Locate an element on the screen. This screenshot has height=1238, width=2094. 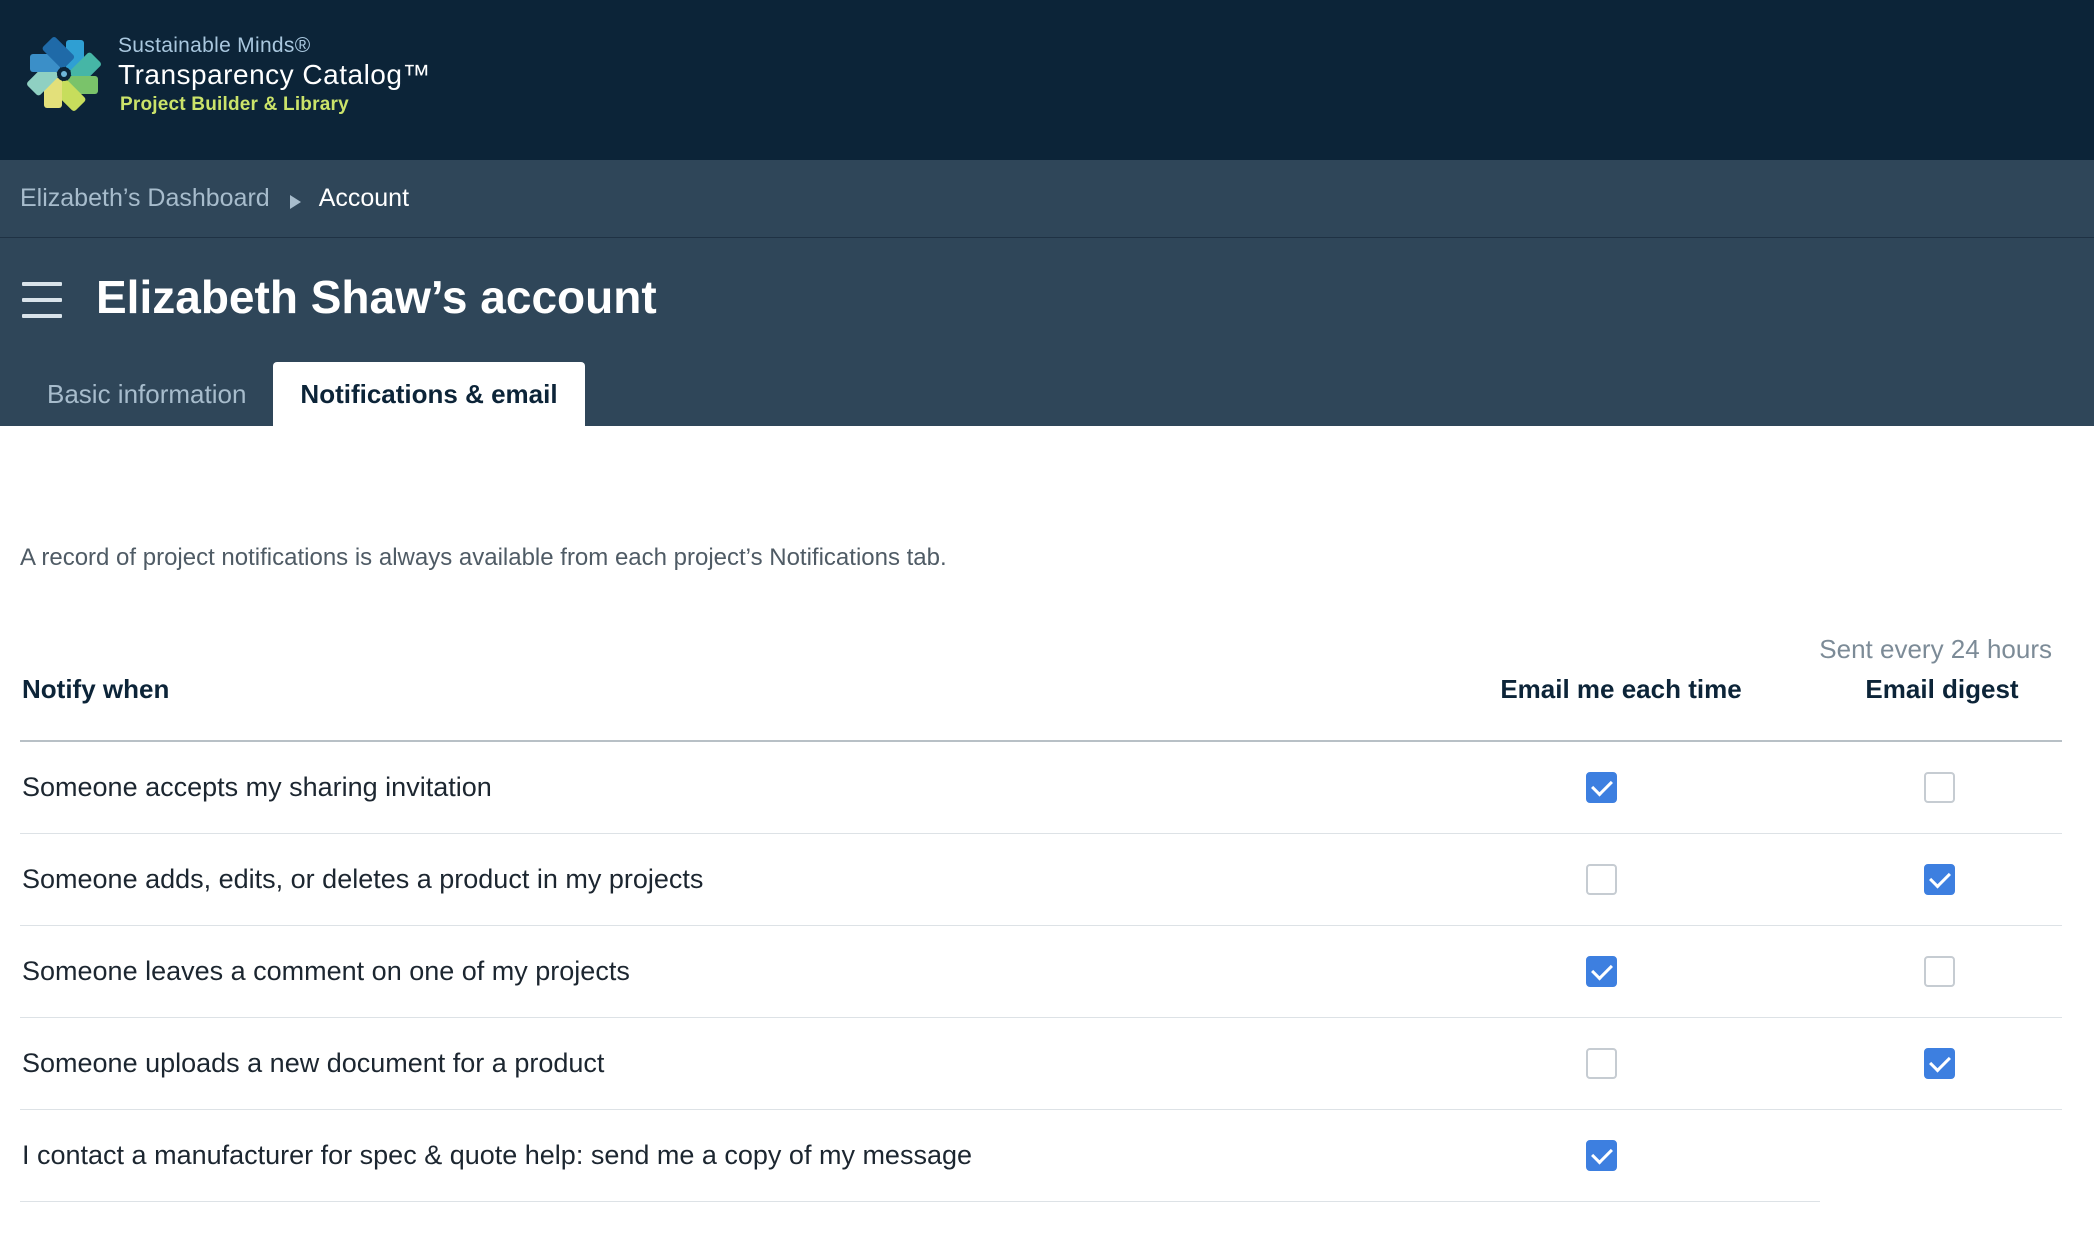
row-label: Someone accepts my sharing invitation is located at coordinates (257, 787).